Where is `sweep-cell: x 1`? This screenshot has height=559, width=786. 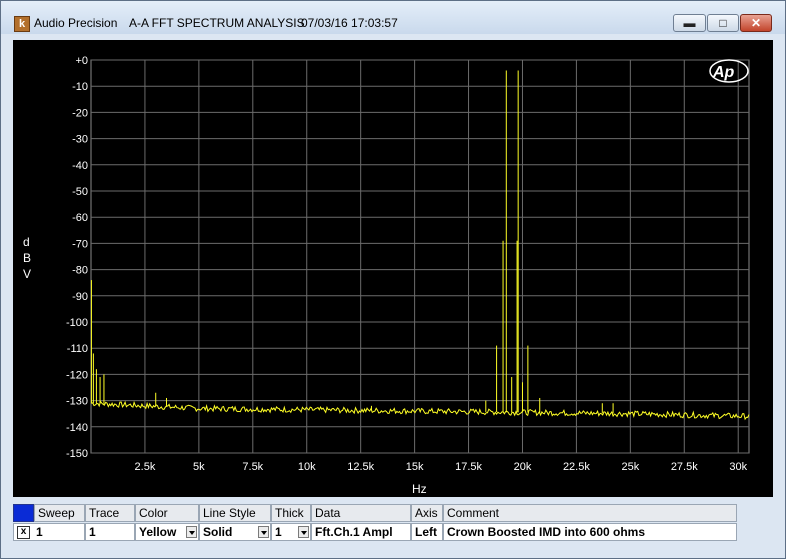
sweep-cell: x 1 is located at coordinates (49, 532).